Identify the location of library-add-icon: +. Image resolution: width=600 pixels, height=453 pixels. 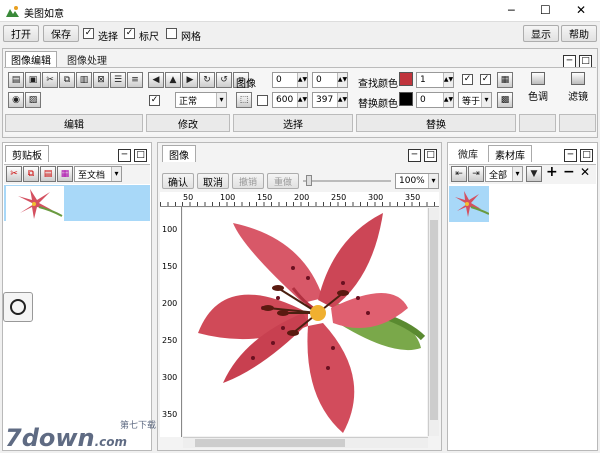
(552, 172).